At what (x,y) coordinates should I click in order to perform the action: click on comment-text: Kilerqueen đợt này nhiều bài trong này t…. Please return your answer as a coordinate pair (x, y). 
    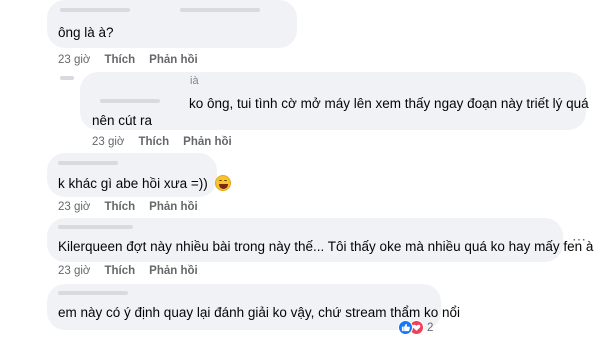
    Looking at the image, I should click on (326, 246).